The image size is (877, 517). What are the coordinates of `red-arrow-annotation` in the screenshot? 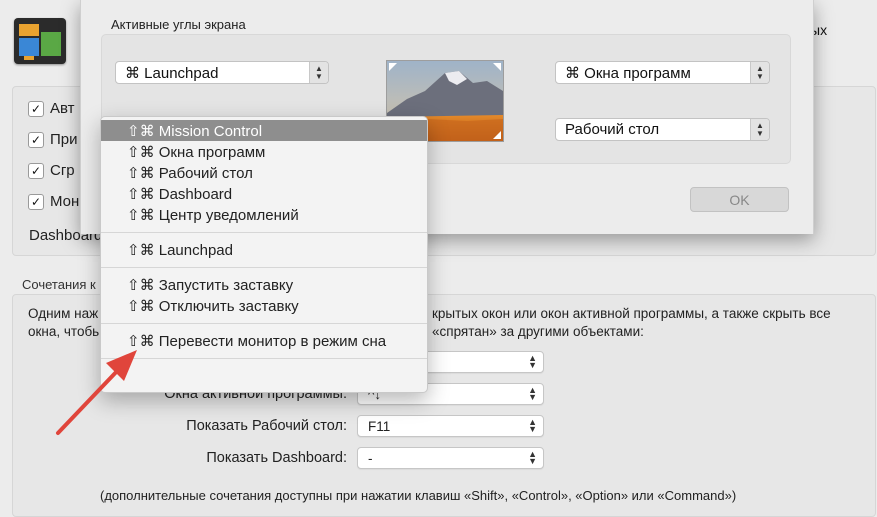 It's located at (96, 392).